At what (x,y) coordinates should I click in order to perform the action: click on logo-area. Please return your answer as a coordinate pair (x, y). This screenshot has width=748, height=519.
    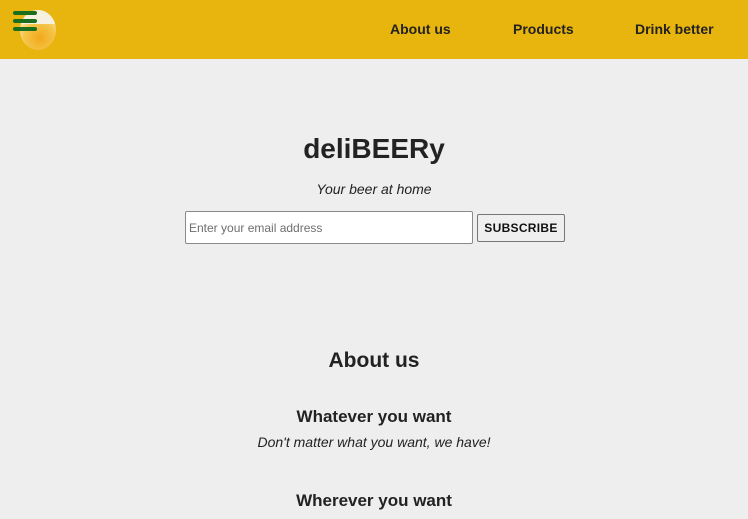
    Looking at the image, I should click on (34, 28).